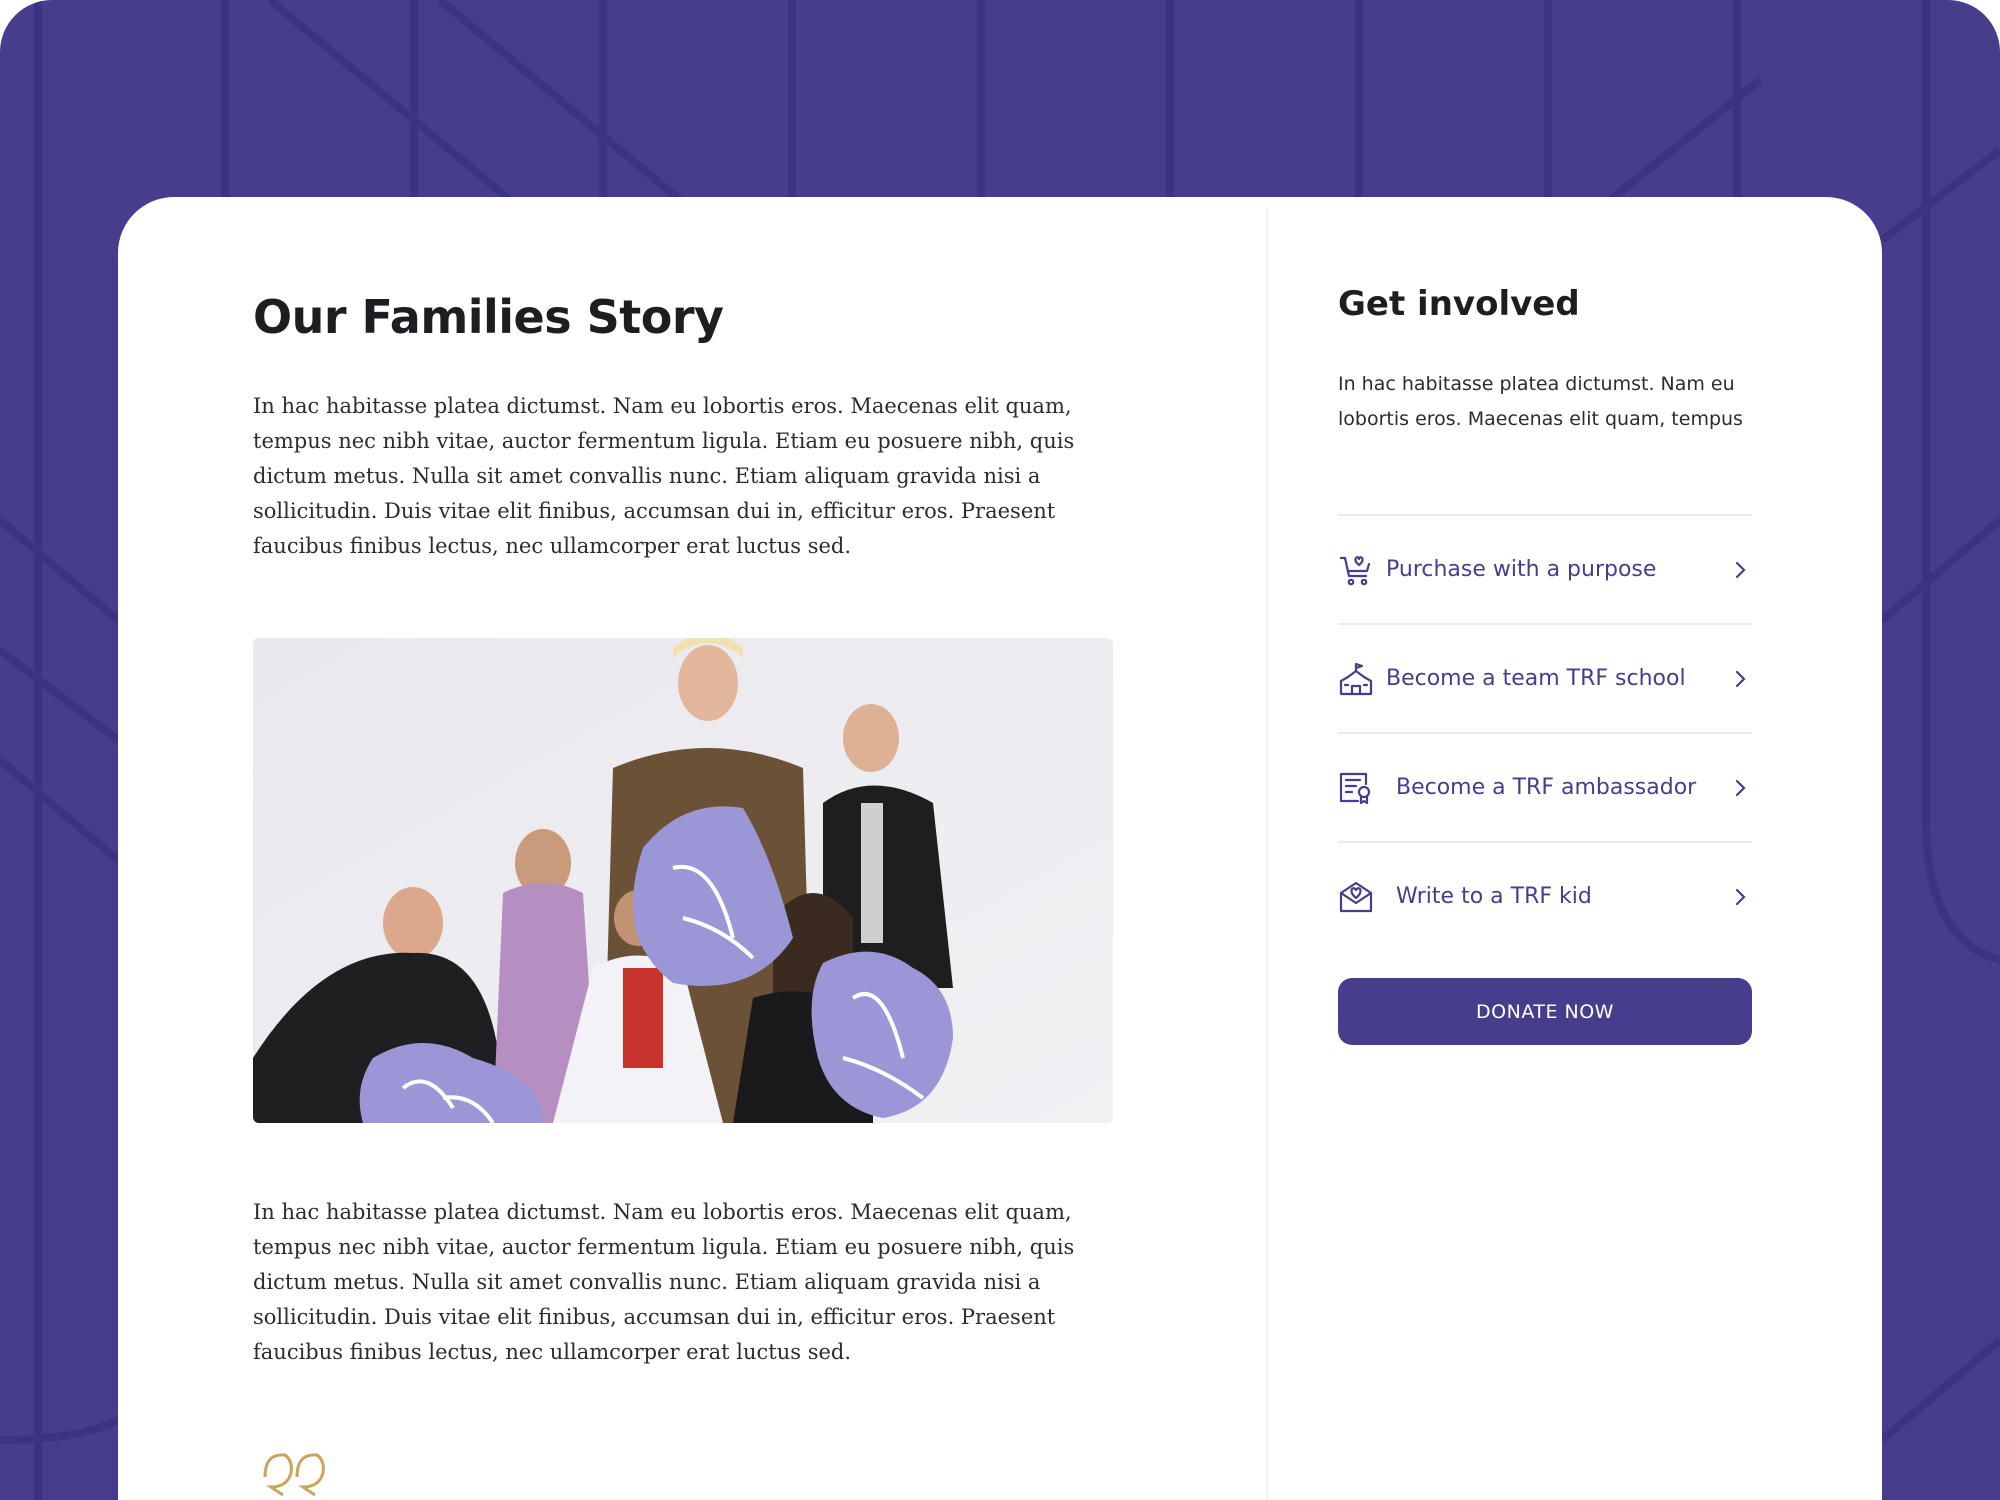 The width and height of the screenshot is (2000, 1500). I want to click on family-photo, so click(683, 880).